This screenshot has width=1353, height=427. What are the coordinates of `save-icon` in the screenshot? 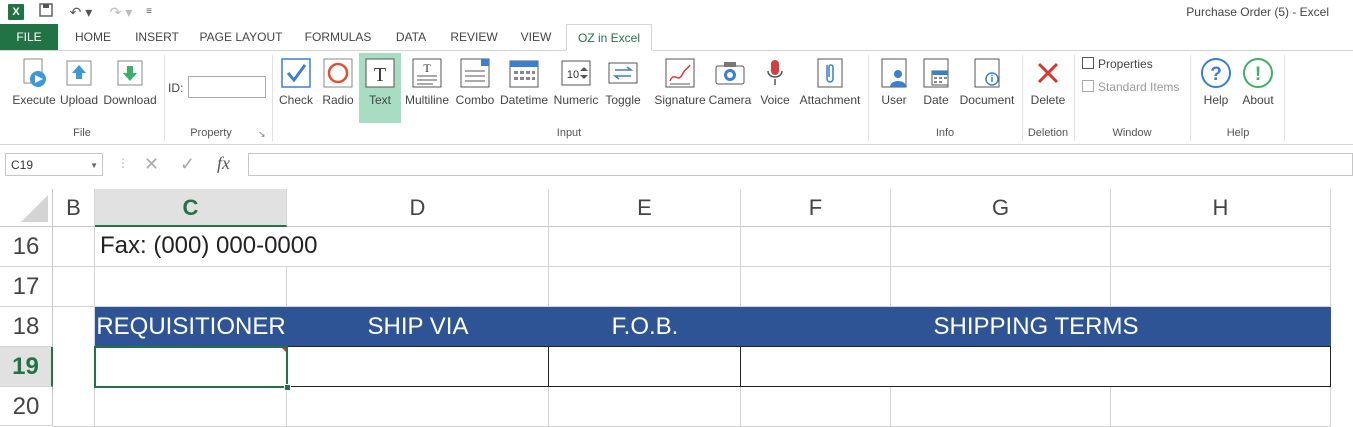 It's located at (46, 12).